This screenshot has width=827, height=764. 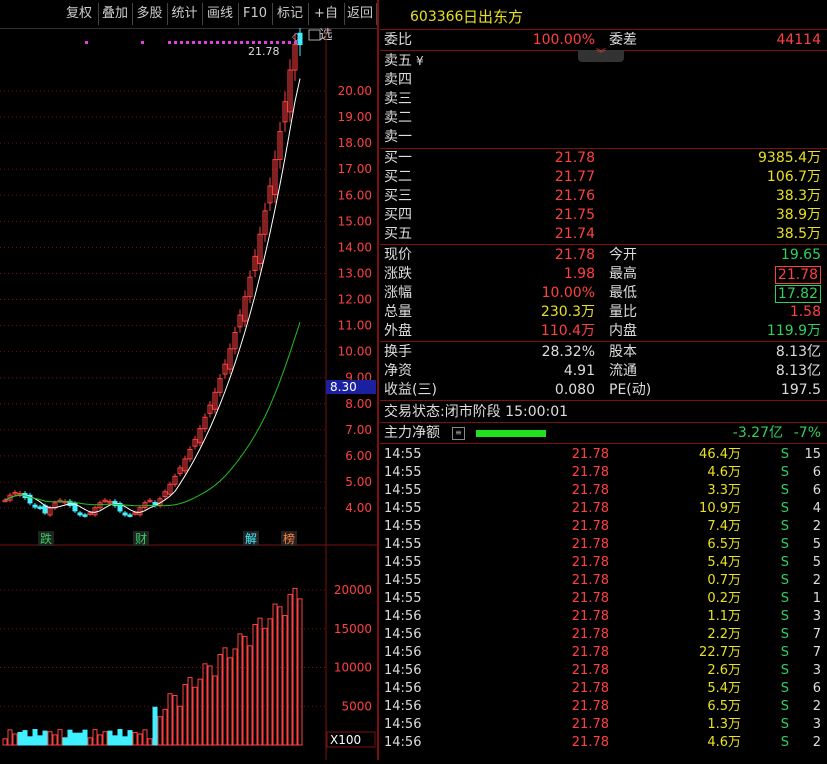 What do you see at coordinates (353, 668) in the screenshot?
I see `volume-tick-label: 10000` at bounding box center [353, 668].